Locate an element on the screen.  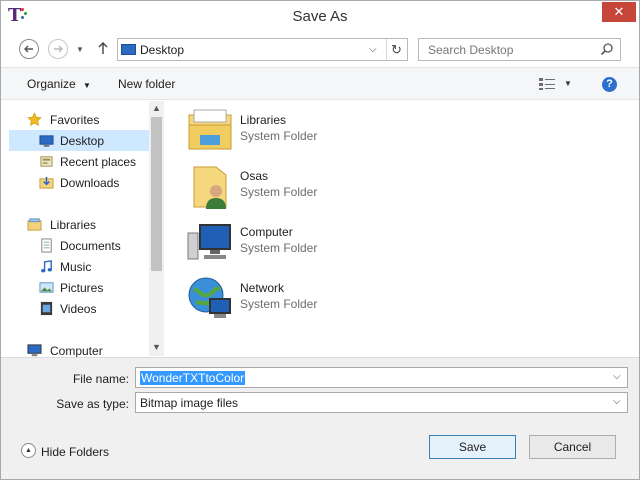
file-name-value: WonderTXTtoColor is located at coordinates (193, 378).